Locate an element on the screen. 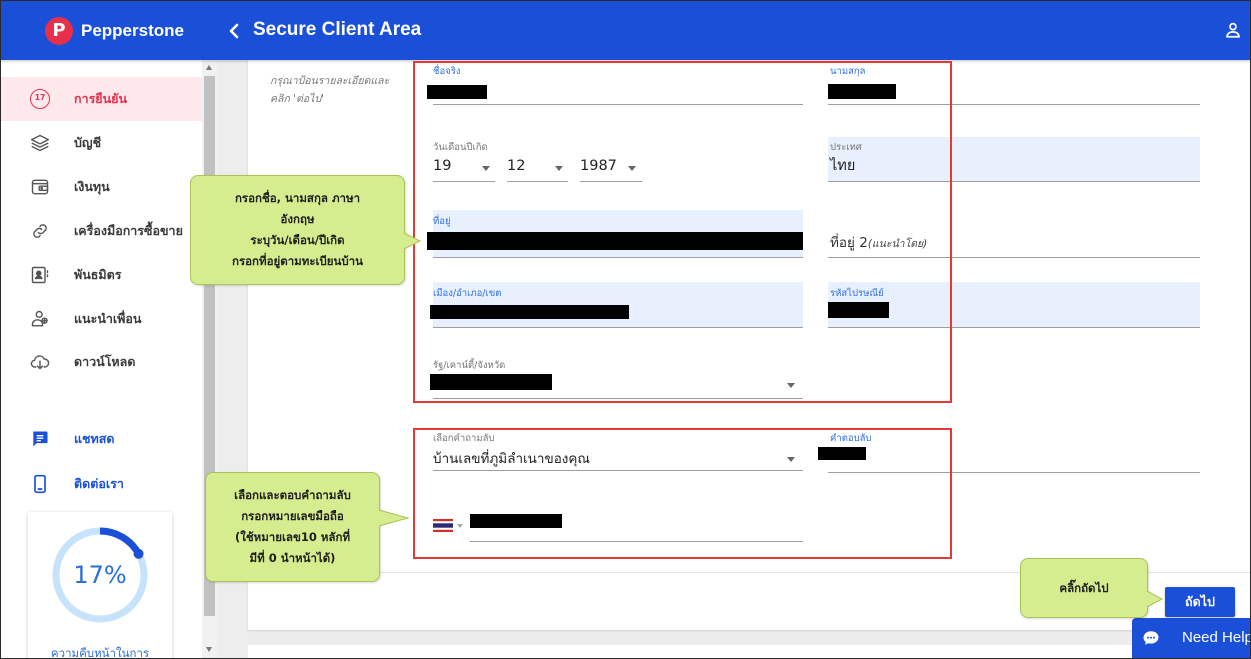 This screenshot has width=1251, height=659. user-menu-button is located at coordinates (1233, 30).